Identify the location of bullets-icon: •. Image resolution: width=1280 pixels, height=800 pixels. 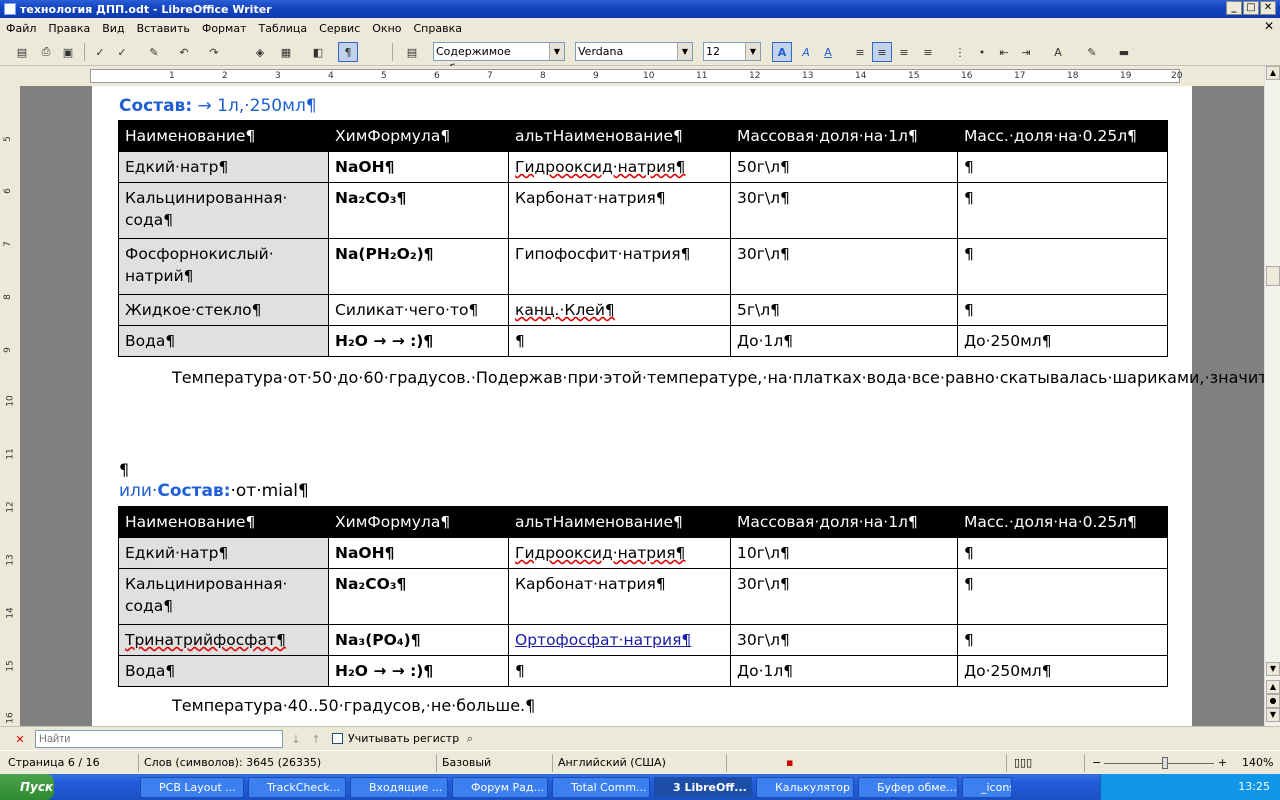
(982, 52).